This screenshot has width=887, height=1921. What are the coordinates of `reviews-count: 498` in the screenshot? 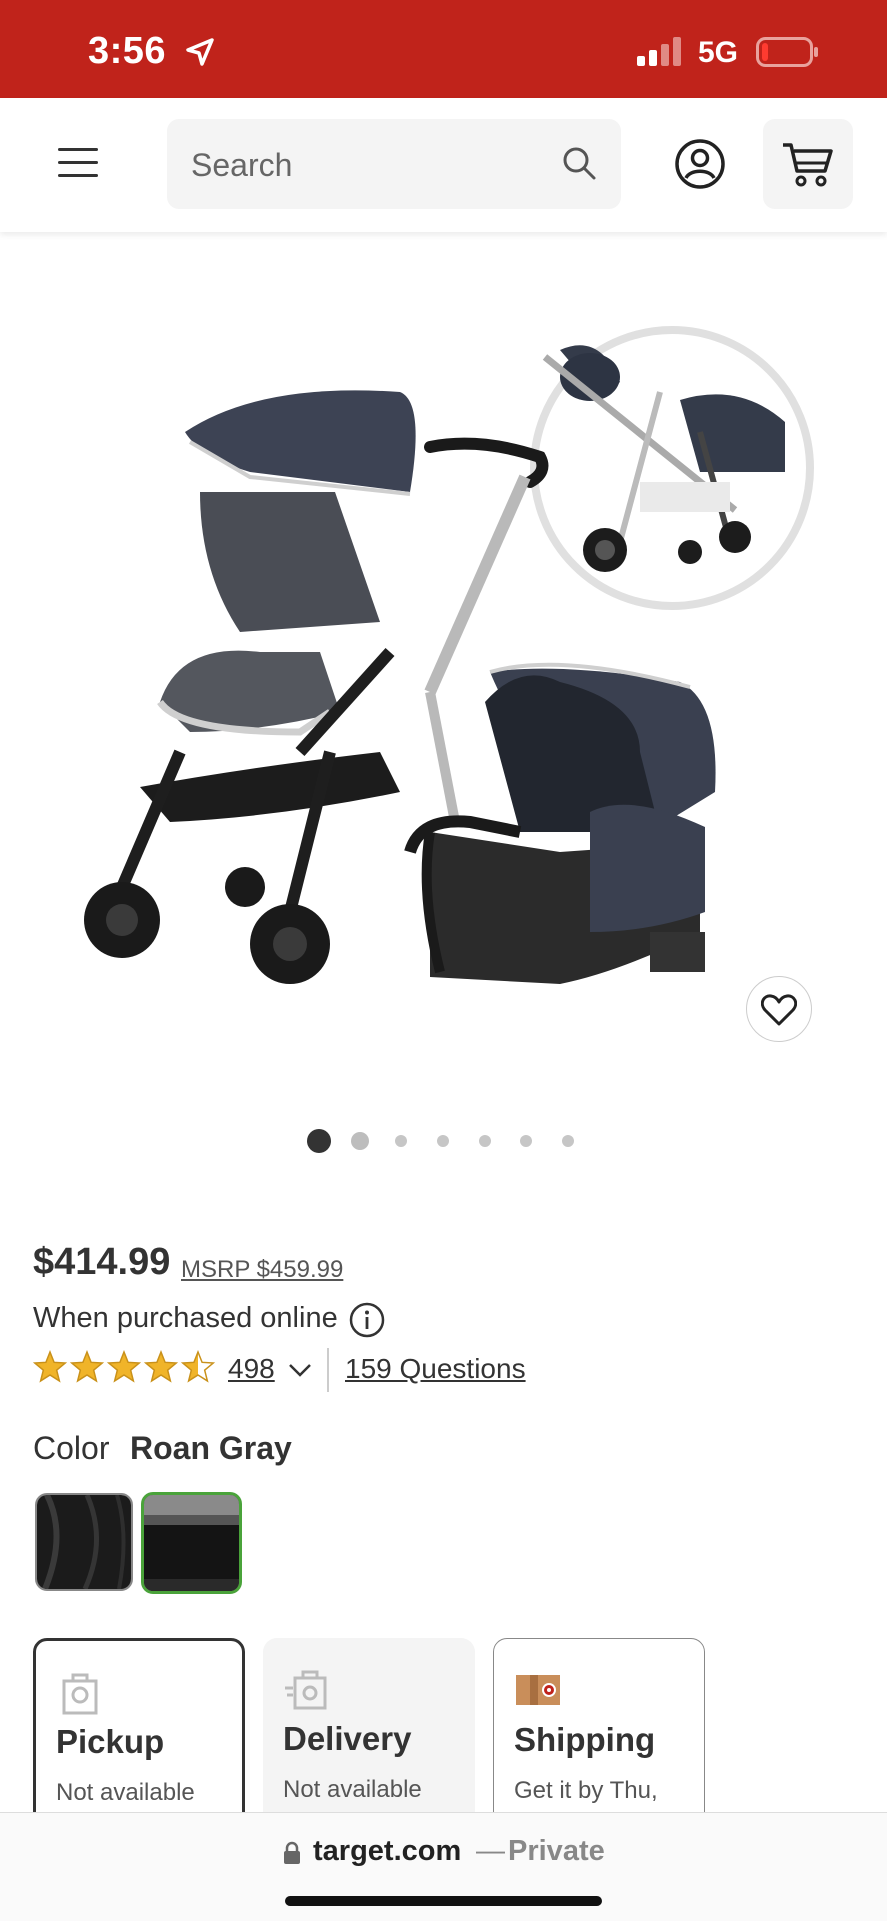 It's located at (251, 1369).